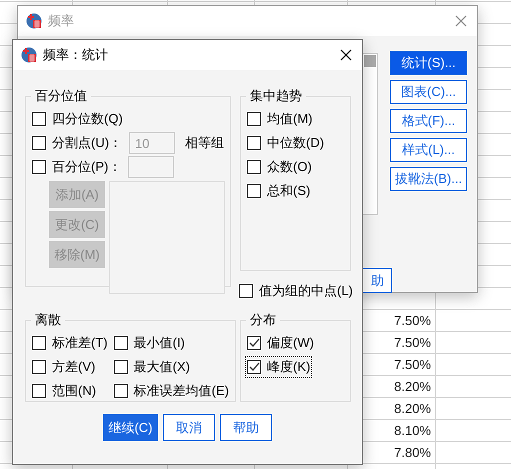 The width and height of the screenshot is (511, 469). Describe the element at coordinates (61, 96) in the screenshot. I see `group-title: 百分位值` at that location.